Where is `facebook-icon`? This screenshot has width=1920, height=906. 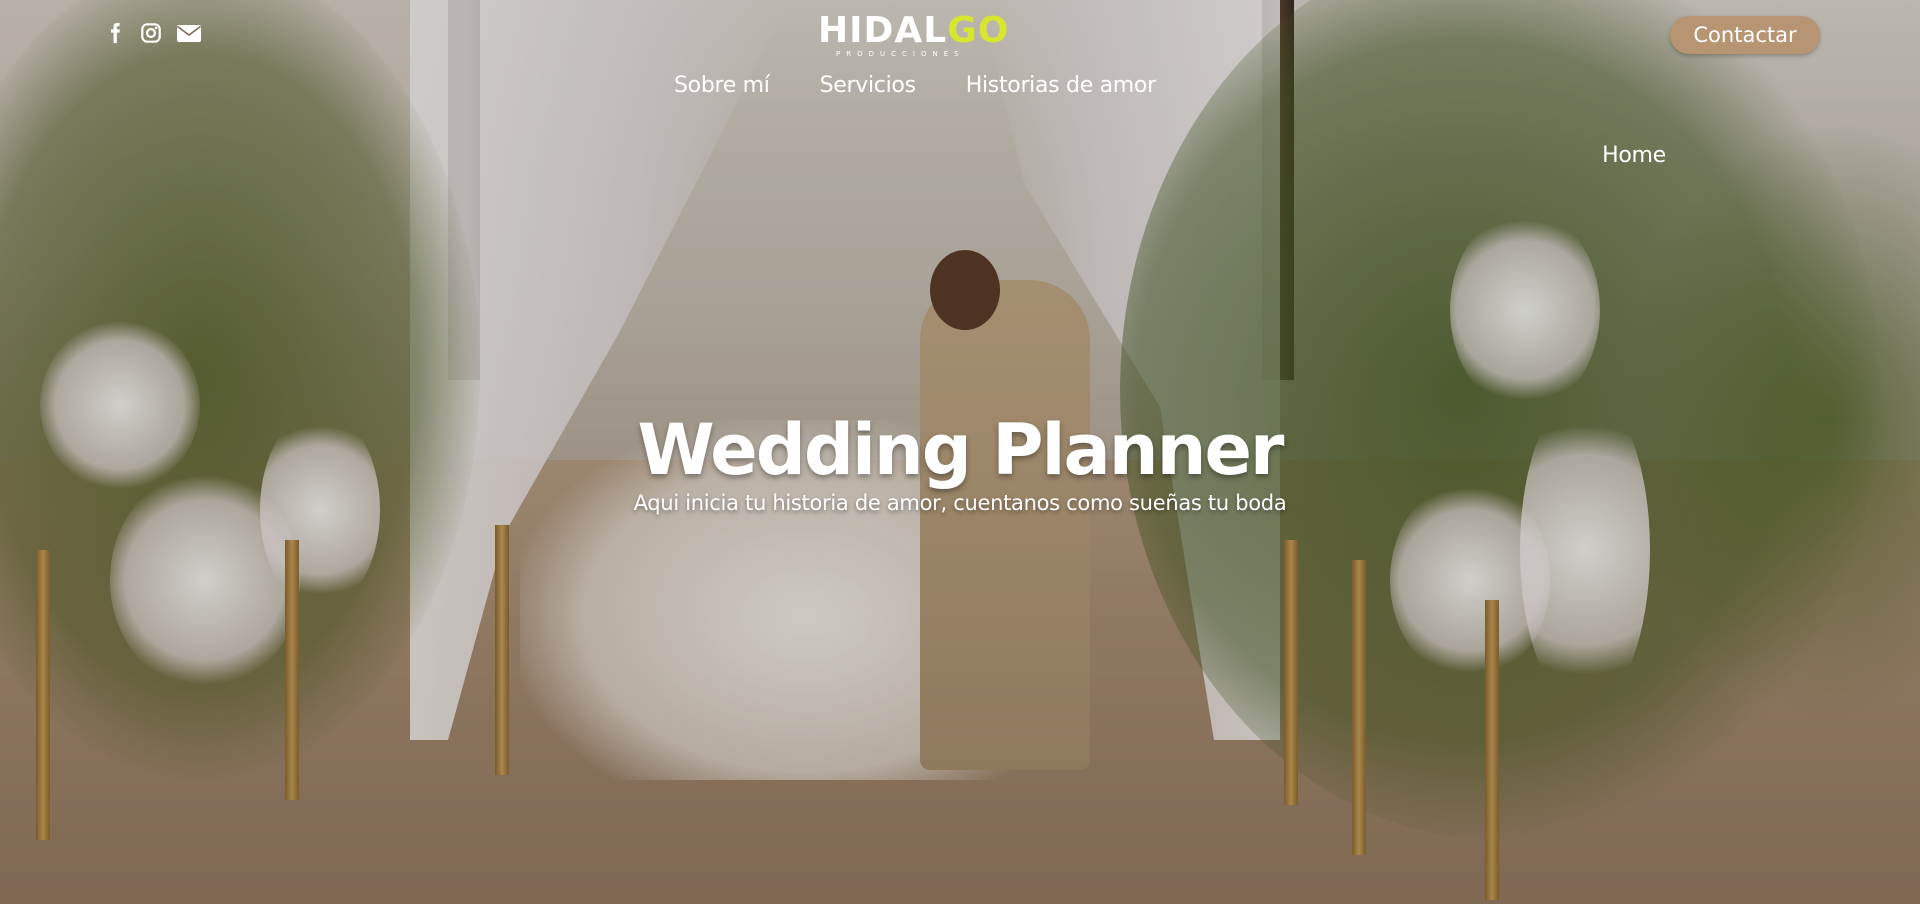 facebook-icon is located at coordinates (115, 33).